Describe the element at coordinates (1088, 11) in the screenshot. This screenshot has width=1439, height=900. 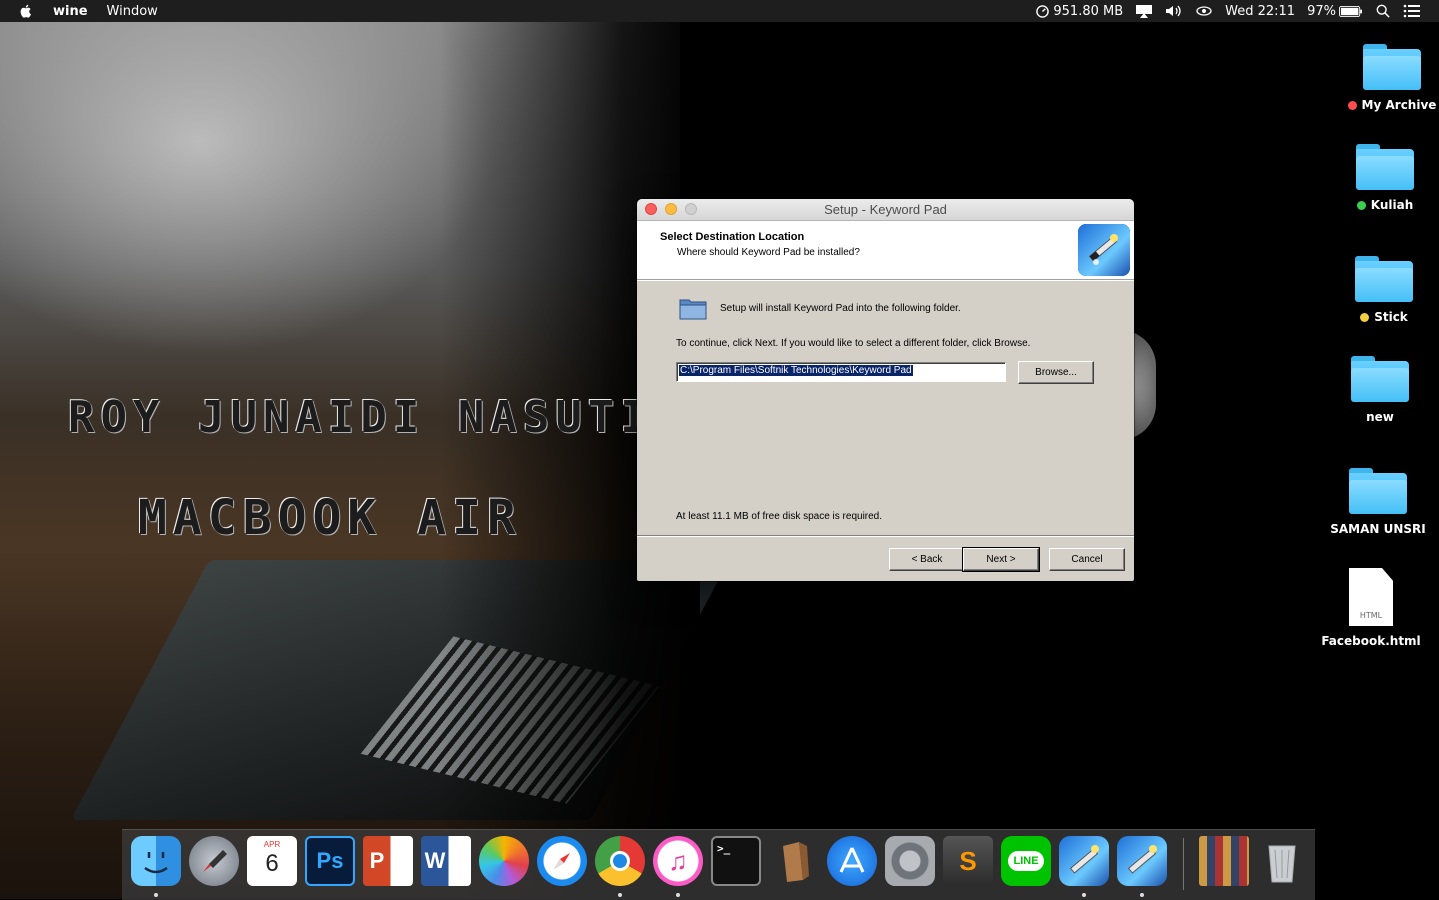
I see `memory-value: 951.80 MB` at that location.